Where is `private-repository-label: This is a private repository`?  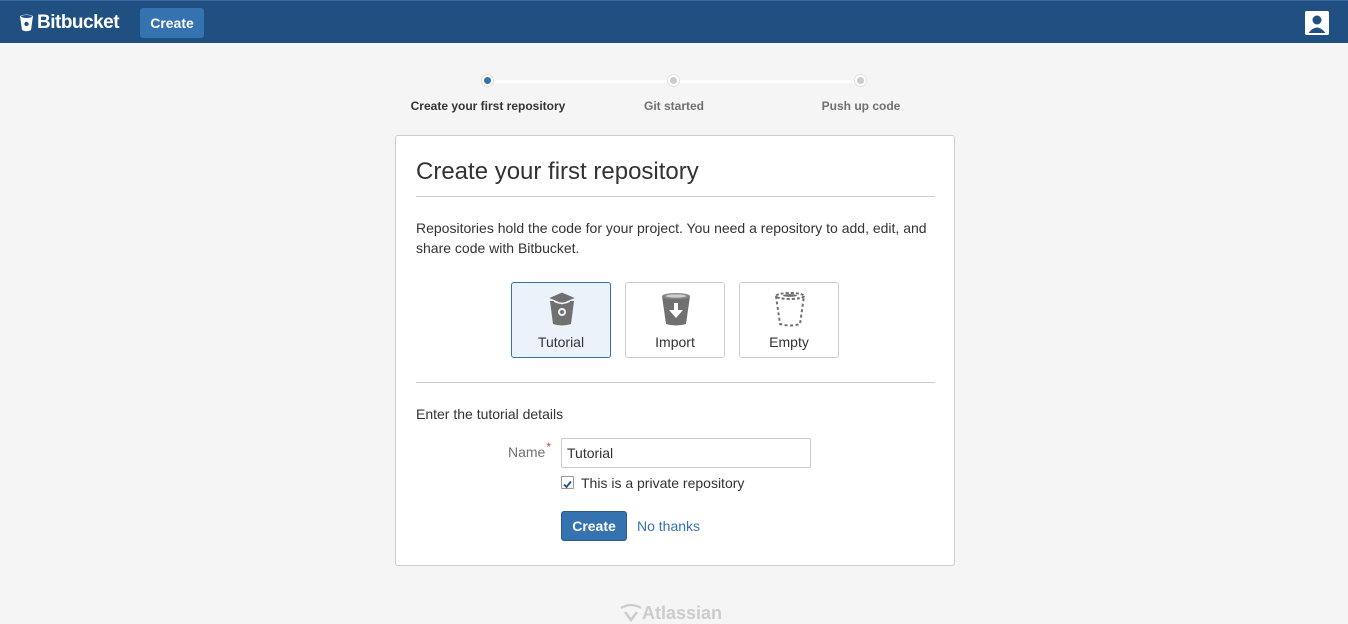 private-repository-label: This is a private repository is located at coordinates (662, 483).